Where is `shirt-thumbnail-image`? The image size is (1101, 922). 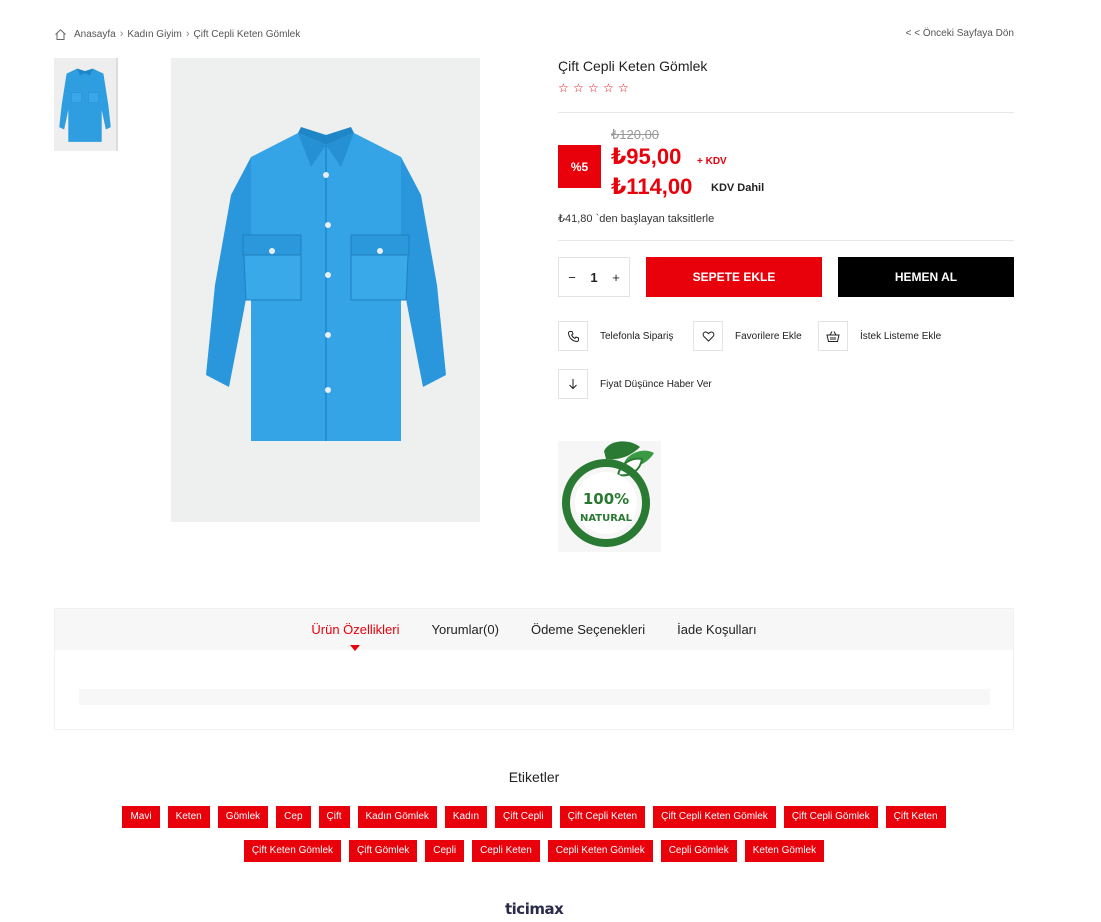
shirt-thumbnail-image is located at coordinates (85, 105).